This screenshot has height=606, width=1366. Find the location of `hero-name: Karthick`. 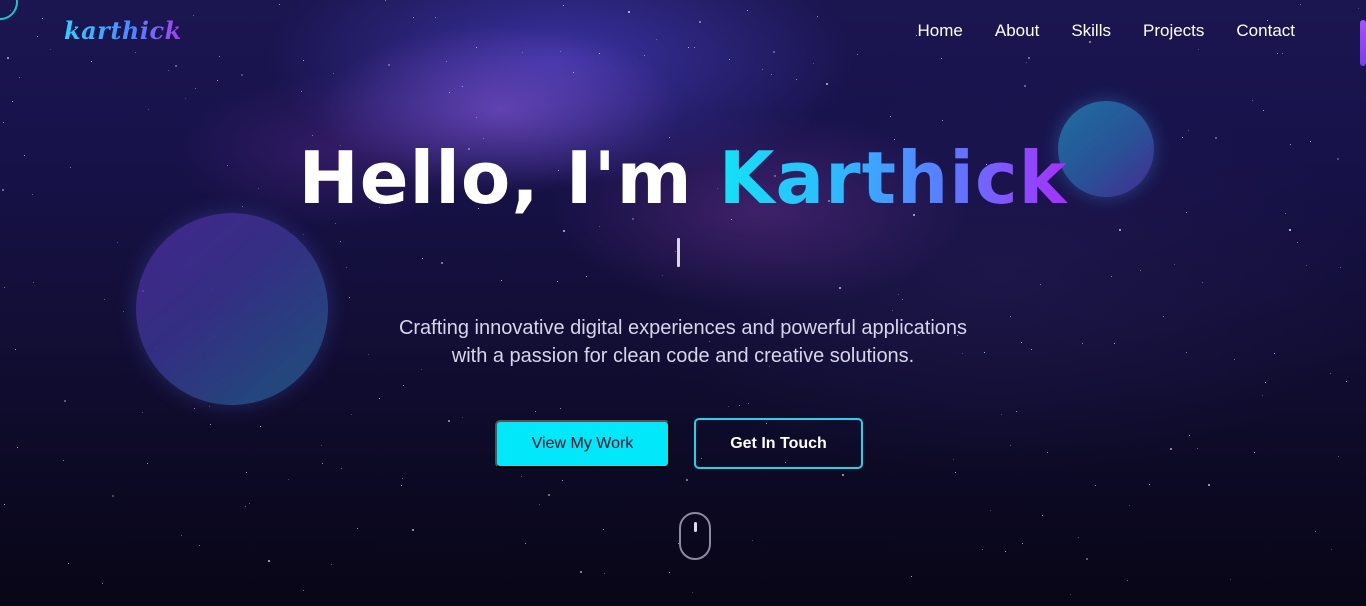

hero-name: Karthick is located at coordinates (893, 178).